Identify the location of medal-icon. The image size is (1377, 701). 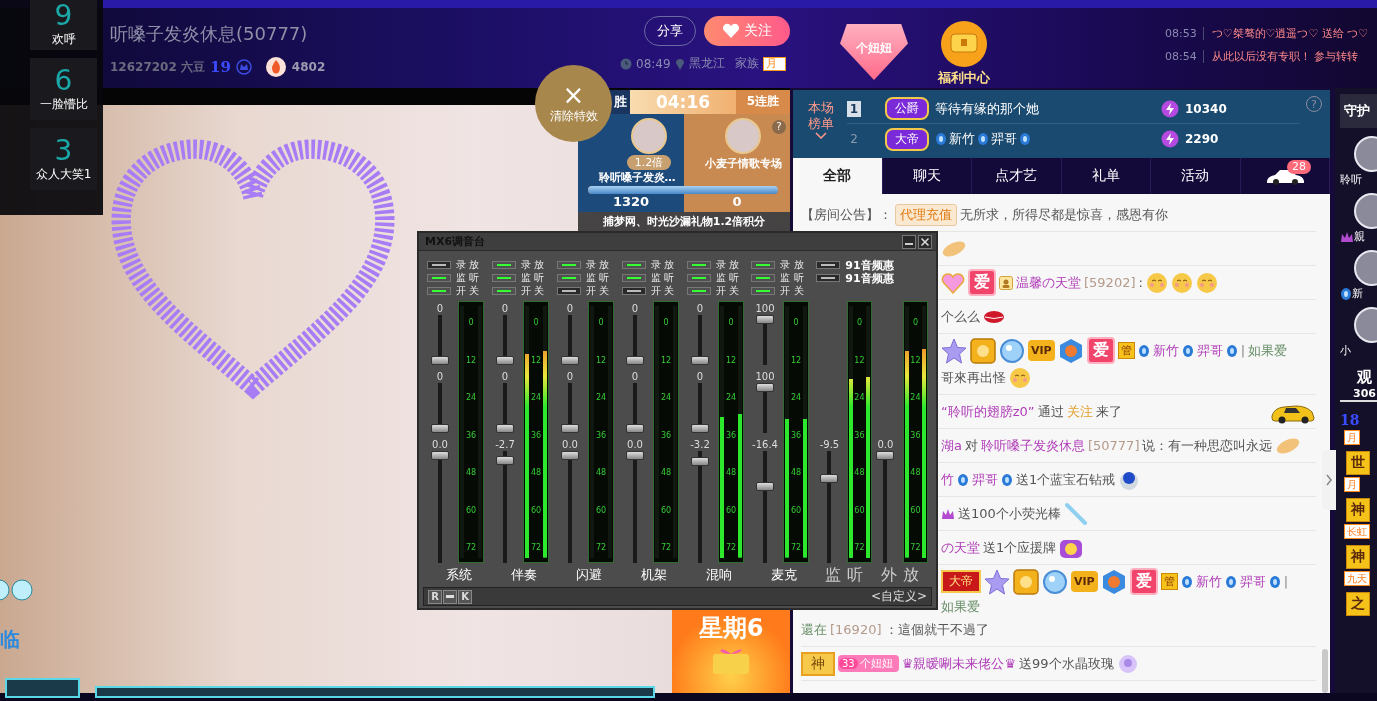
(983, 350).